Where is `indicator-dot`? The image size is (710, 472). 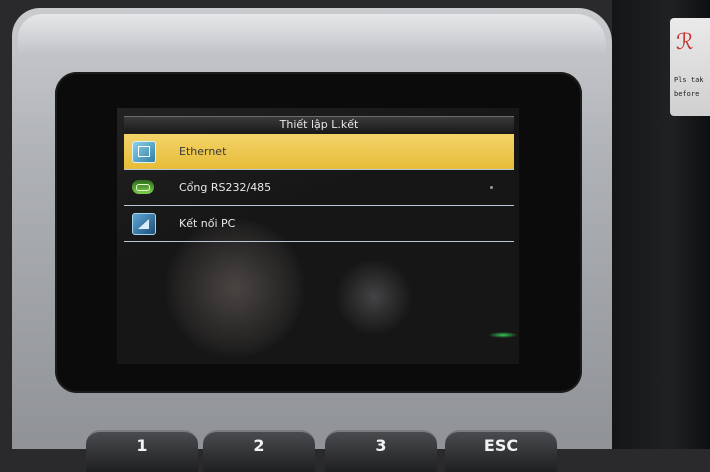
indicator-dot is located at coordinates (491, 187).